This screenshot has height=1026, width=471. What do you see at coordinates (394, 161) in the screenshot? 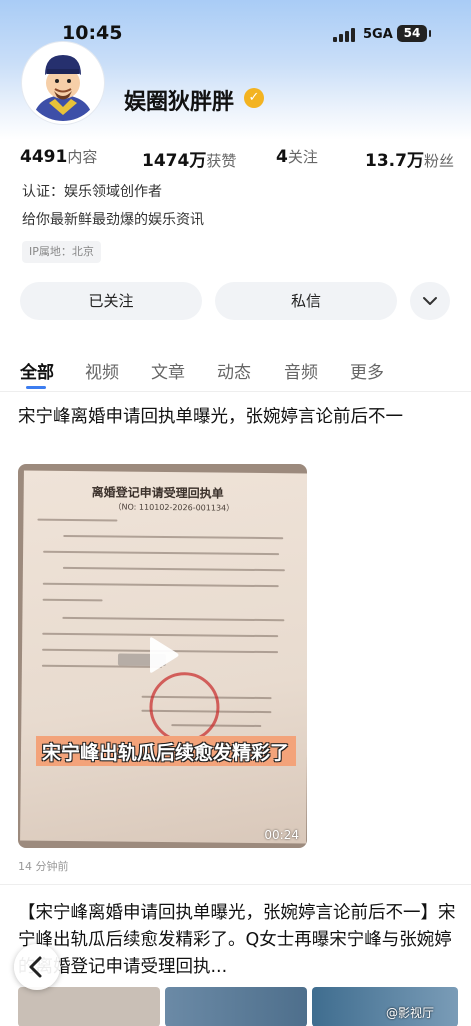
I see `stat-value: 13.7万` at bounding box center [394, 161].